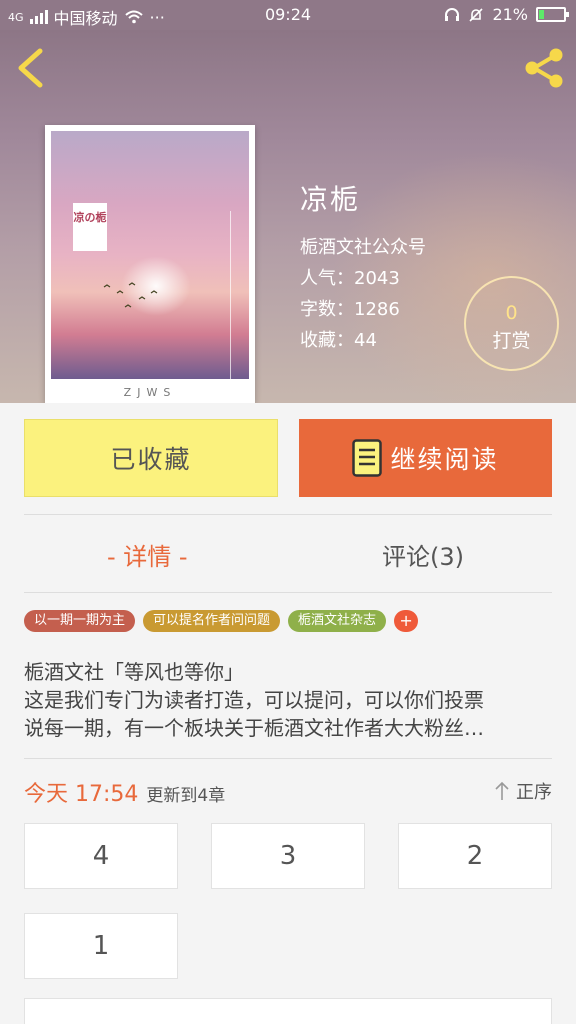 This screenshot has width=576, height=1024. I want to click on book-popularity: 人气：2043, so click(350, 278).